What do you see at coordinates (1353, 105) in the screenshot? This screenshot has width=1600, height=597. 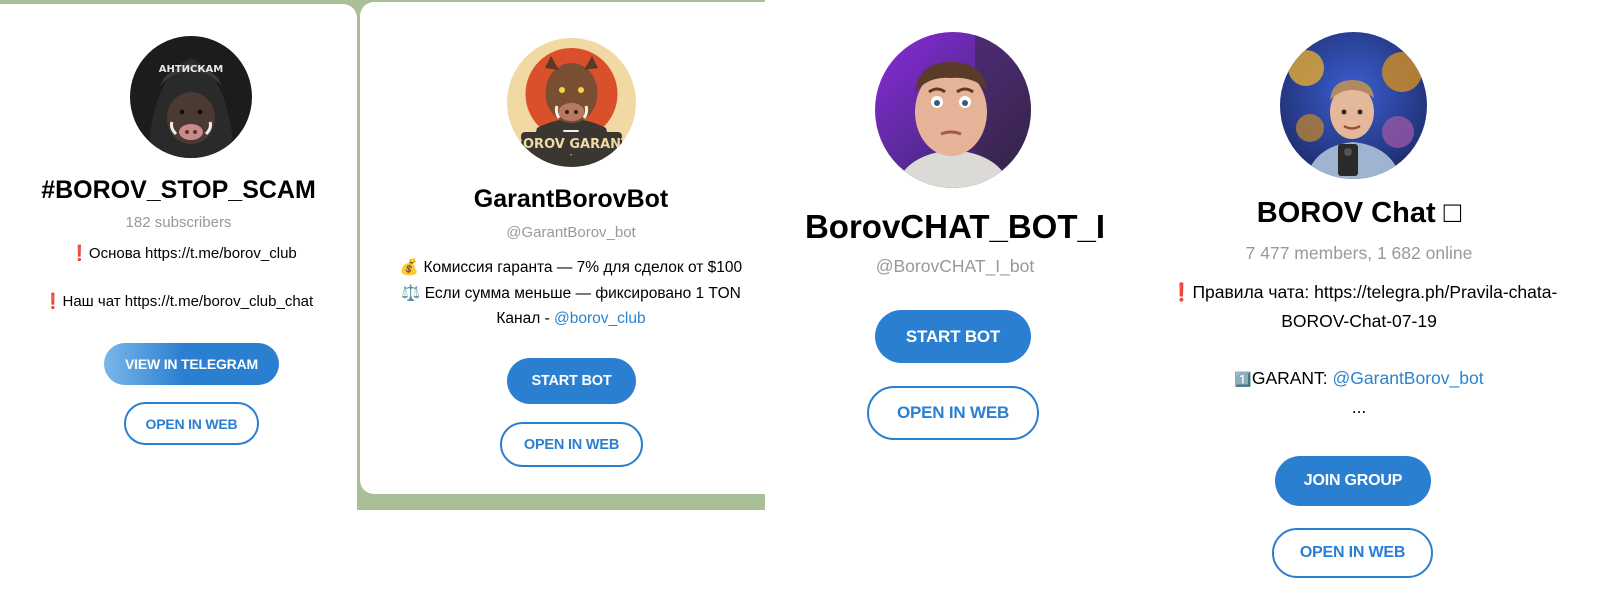 I see `group-avatar` at bounding box center [1353, 105].